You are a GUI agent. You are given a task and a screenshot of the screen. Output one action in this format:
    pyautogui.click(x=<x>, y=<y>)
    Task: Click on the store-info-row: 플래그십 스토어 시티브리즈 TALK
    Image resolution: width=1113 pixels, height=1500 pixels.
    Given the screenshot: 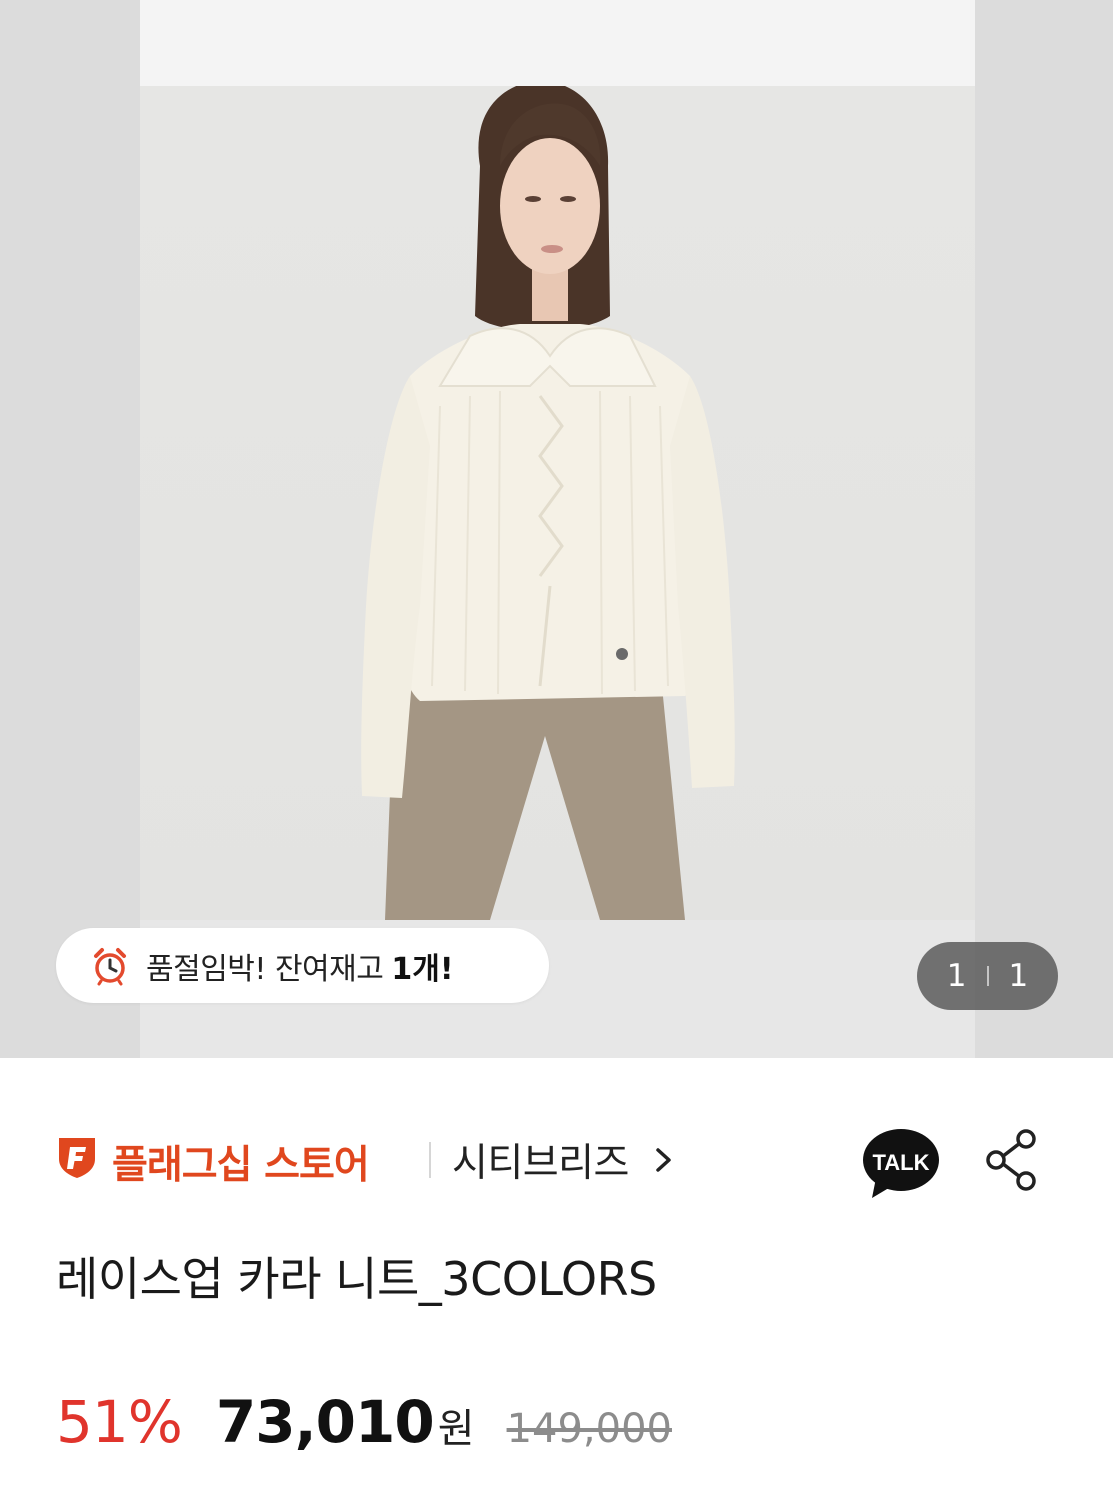 What is the action you would take?
    pyautogui.click(x=556, y=1164)
    